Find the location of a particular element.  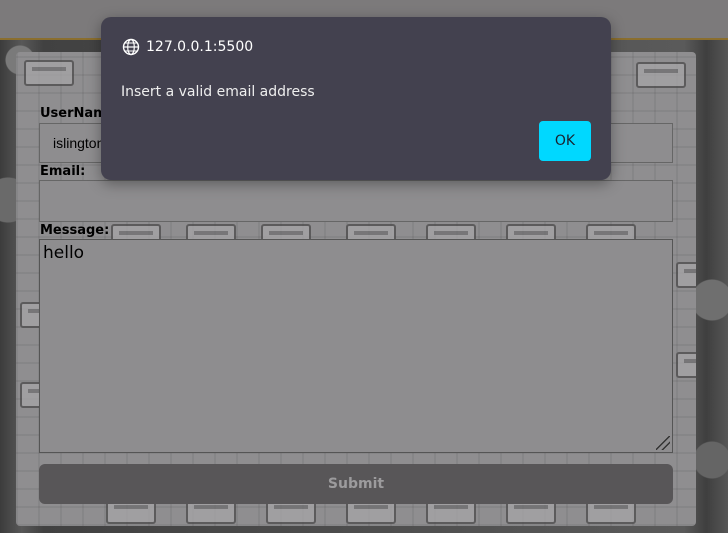

submit-button: Submit is located at coordinates (356, 484).